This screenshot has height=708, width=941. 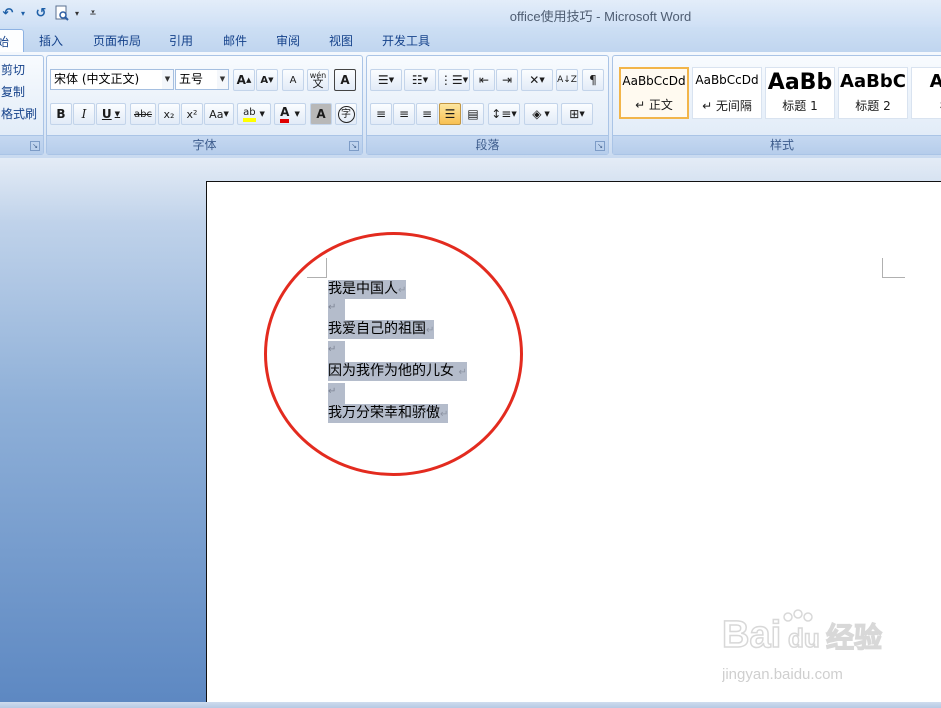 I want to click on cut-button: 剪切, so click(x=13, y=69).